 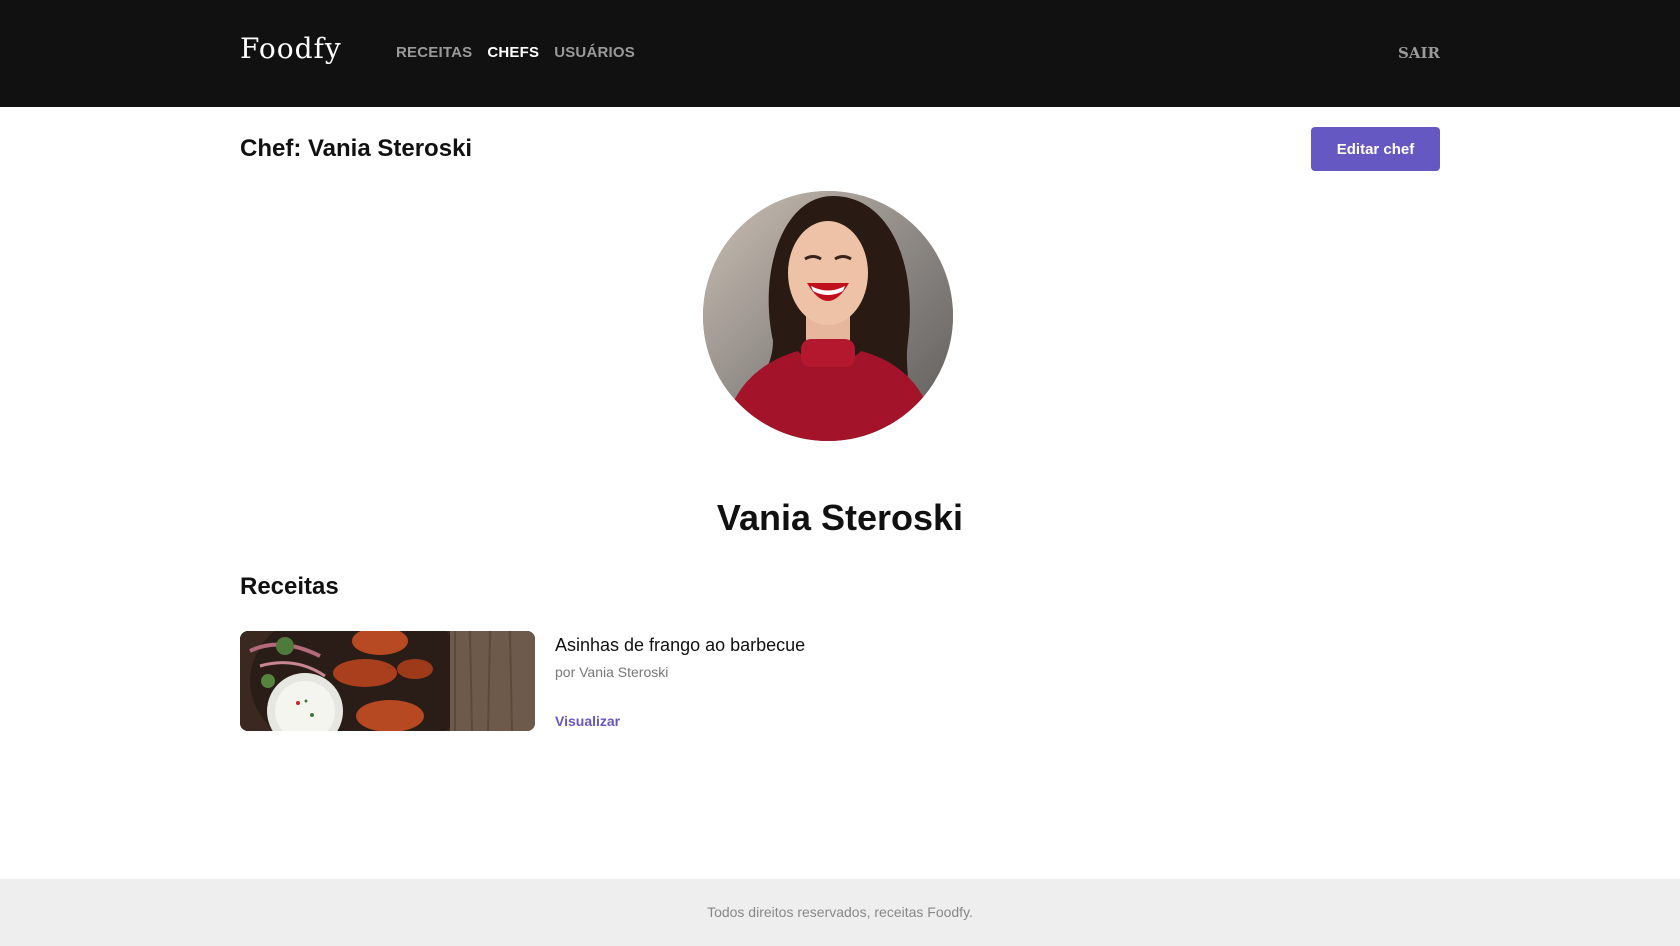 I want to click on edit-chef-button: Editar chef, so click(x=1375, y=149).